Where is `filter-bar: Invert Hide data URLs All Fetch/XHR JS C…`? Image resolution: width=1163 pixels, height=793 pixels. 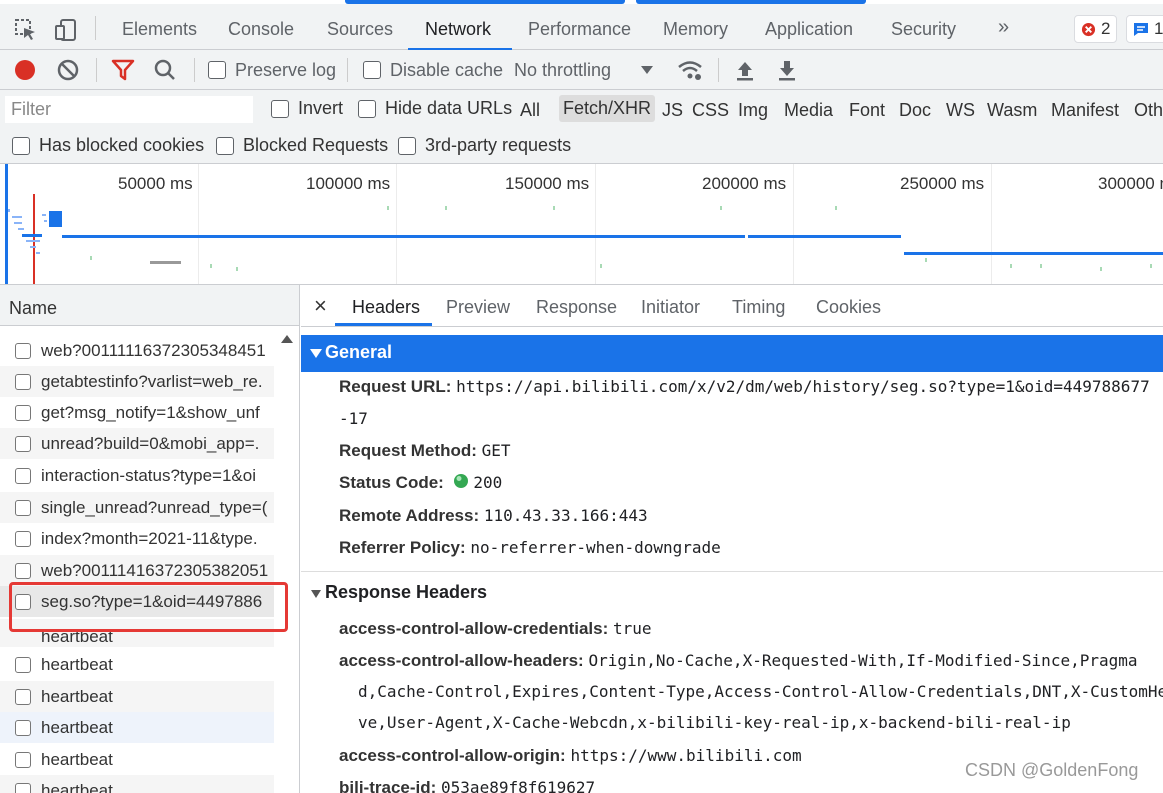 filter-bar: Invert Hide data URLs All Fetch/XHR JS C… is located at coordinates (581, 109).